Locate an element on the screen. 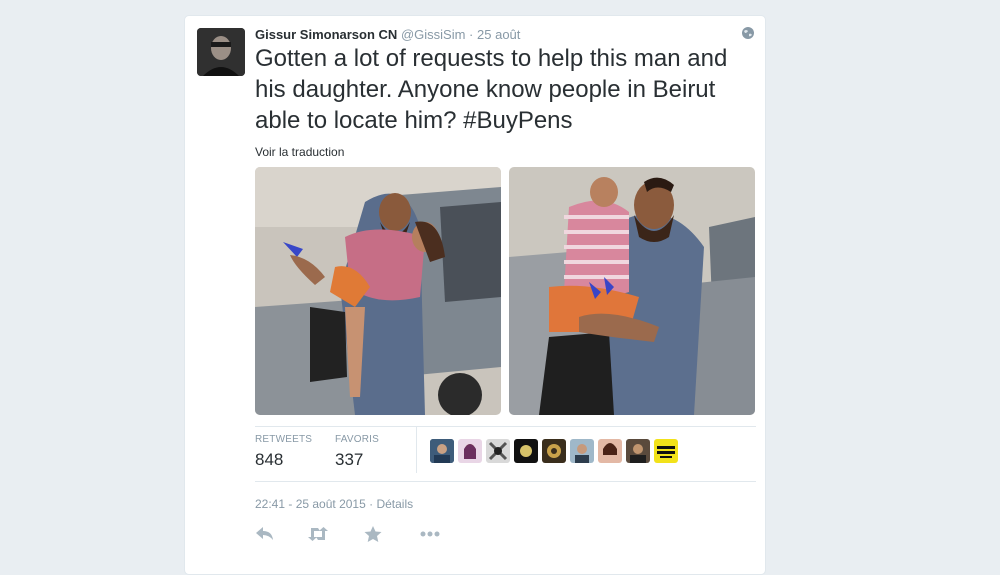 Image resolution: width=1000 pixels, height=575 pixels. star-icon is located at coordinates (373, 534).